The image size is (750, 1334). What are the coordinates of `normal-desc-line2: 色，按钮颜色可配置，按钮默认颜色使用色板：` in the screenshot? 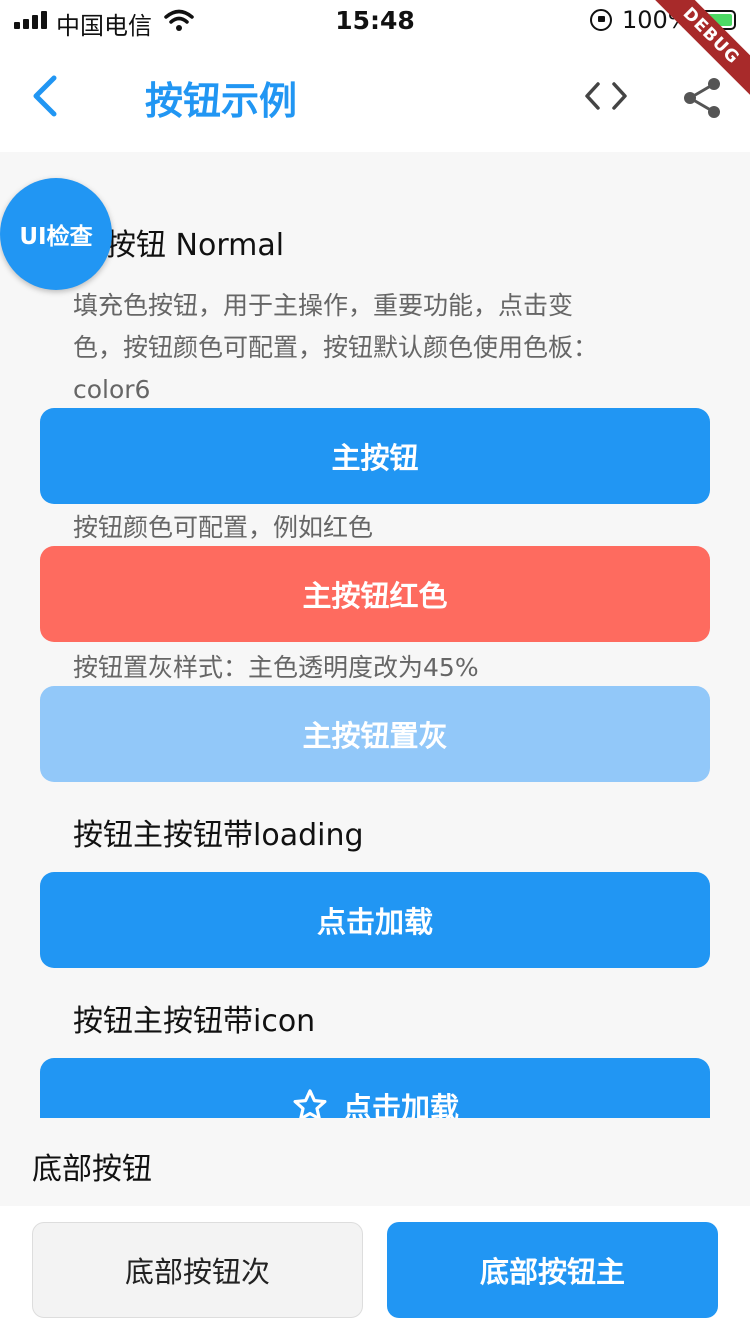 It's located at (336, 347).